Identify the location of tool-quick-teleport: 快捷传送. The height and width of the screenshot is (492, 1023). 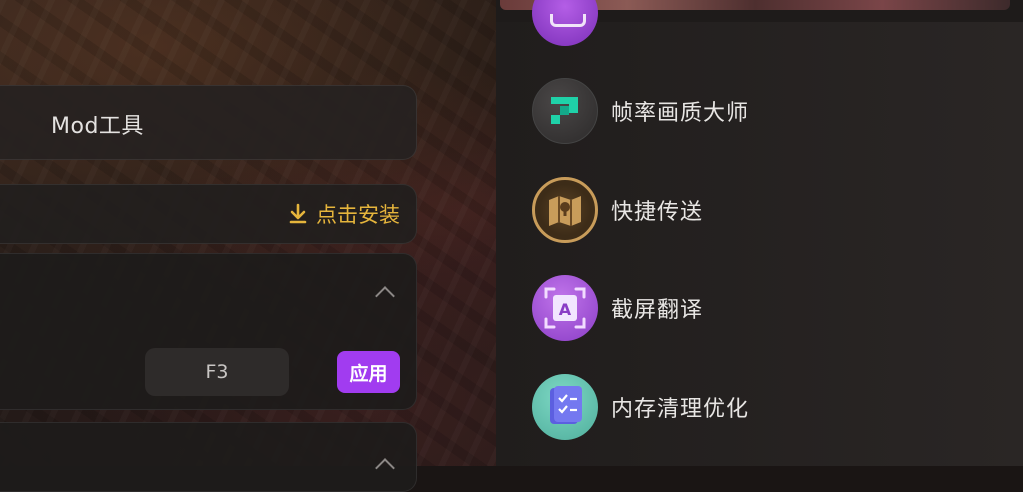
(617, 210).